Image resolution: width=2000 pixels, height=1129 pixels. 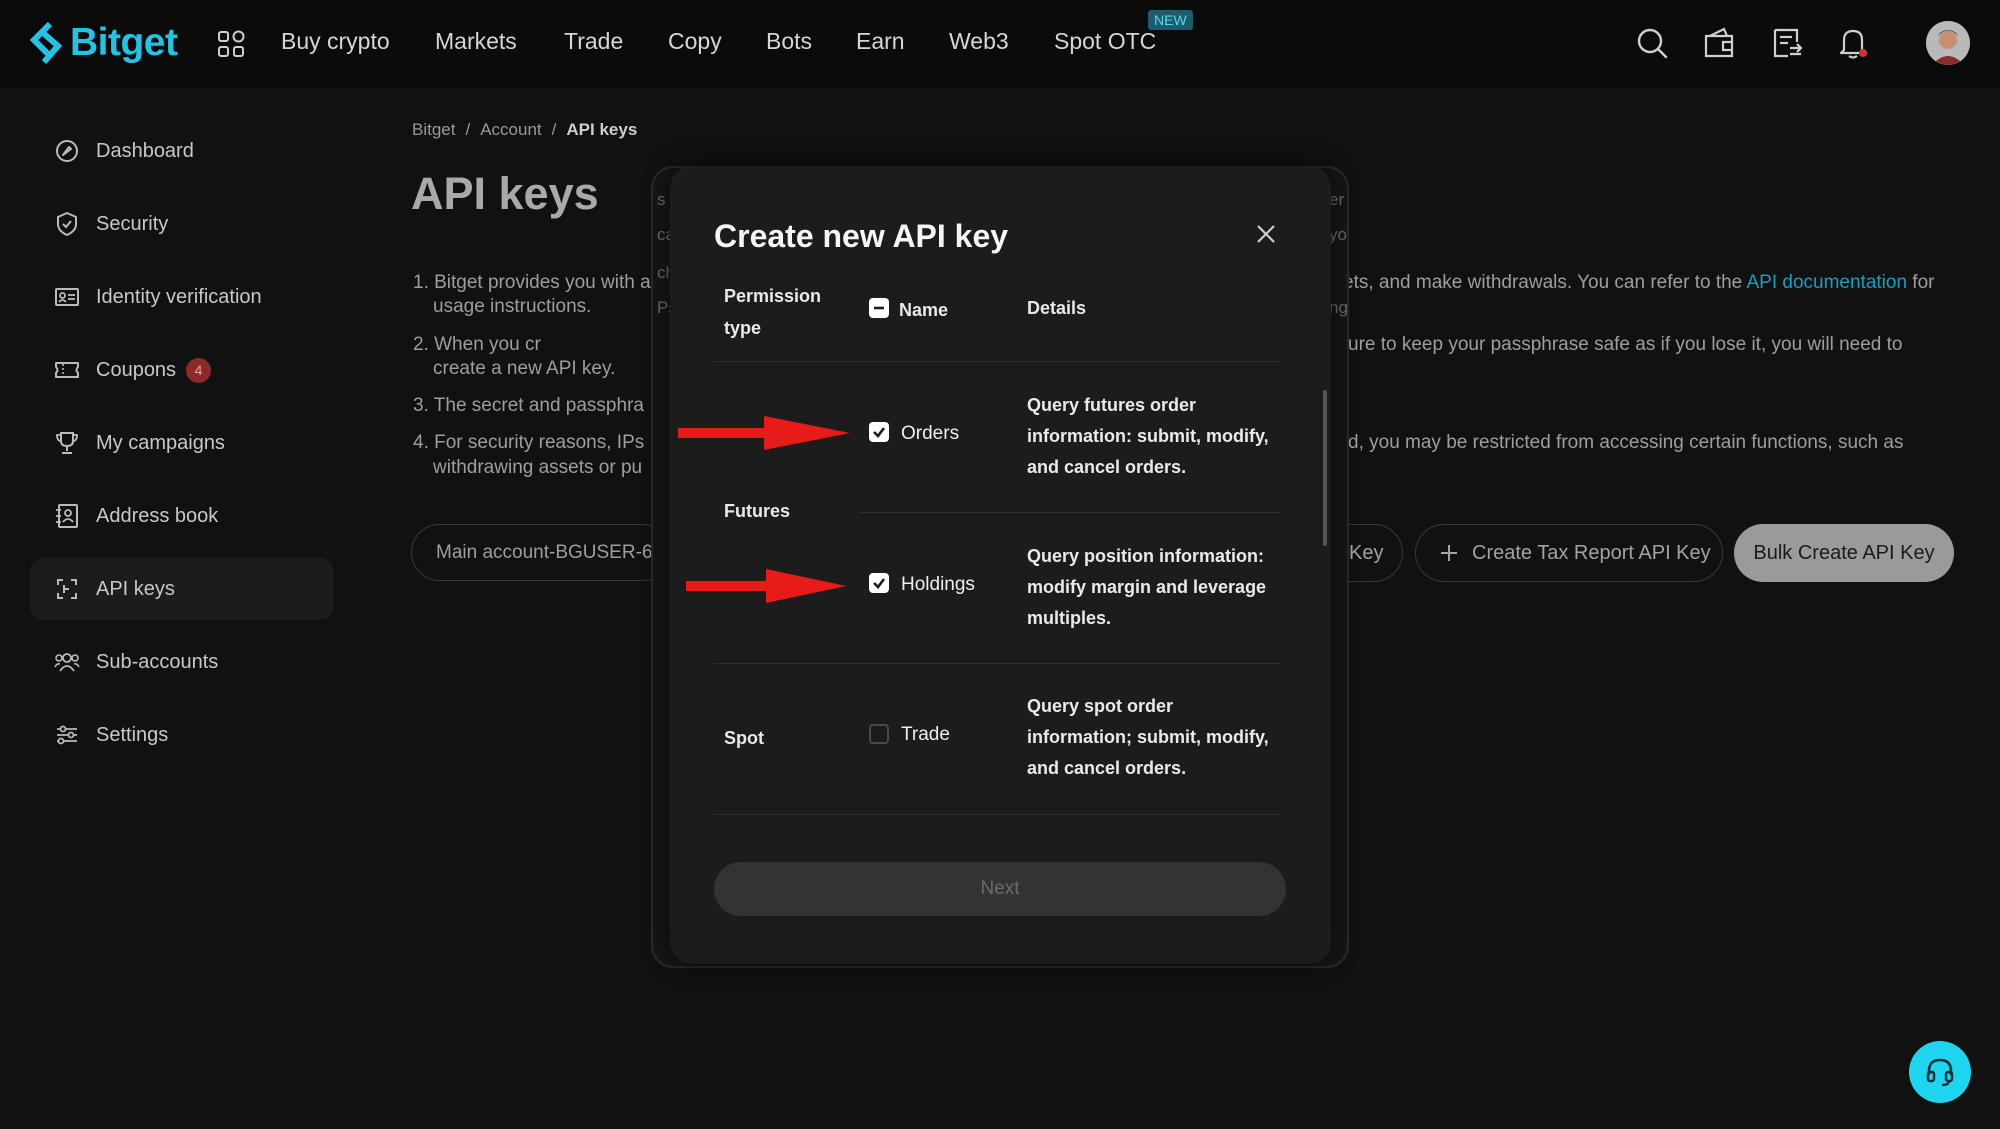 What do you see at coordinates (1266, 234) in the screenshot?
I see `close-icon` at bounding box center [1266, 234].